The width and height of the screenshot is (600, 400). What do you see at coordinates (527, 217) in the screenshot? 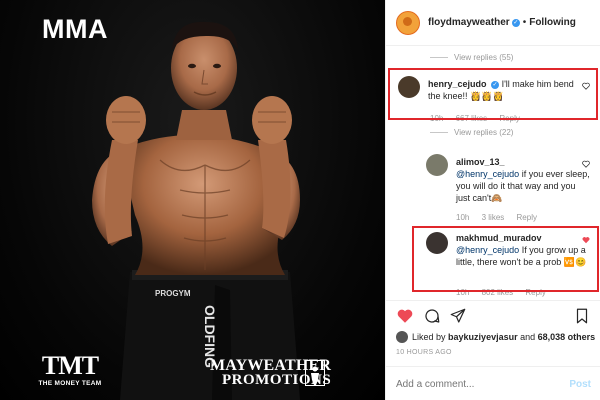
I see `reply-button: Reply` at bounding box center [527, 217].